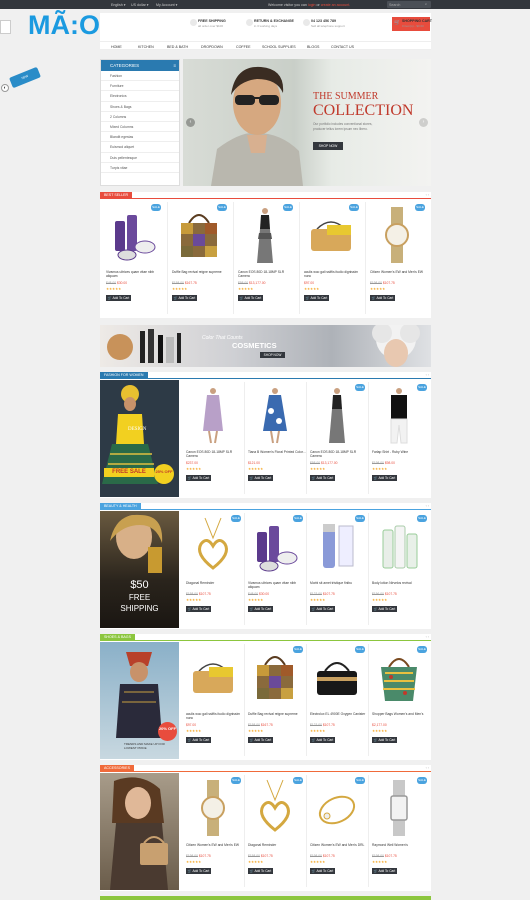  I want to click on nav-contact: CONTACT US, so click(342, 47).